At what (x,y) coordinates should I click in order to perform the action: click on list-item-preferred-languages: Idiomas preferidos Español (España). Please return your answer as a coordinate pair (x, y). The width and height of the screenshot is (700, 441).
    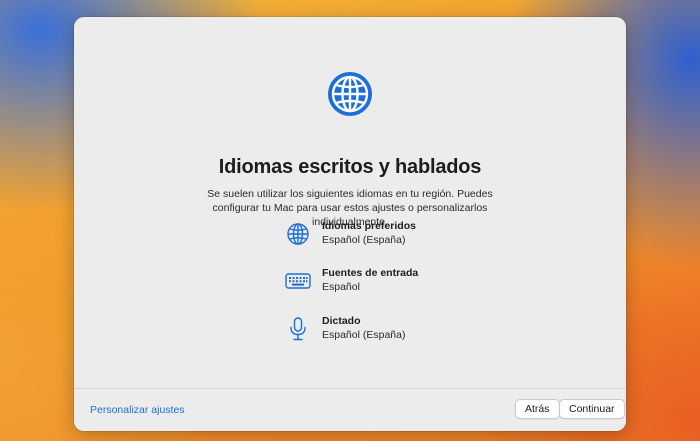
    Looking at the image, I should click on (414, 235).